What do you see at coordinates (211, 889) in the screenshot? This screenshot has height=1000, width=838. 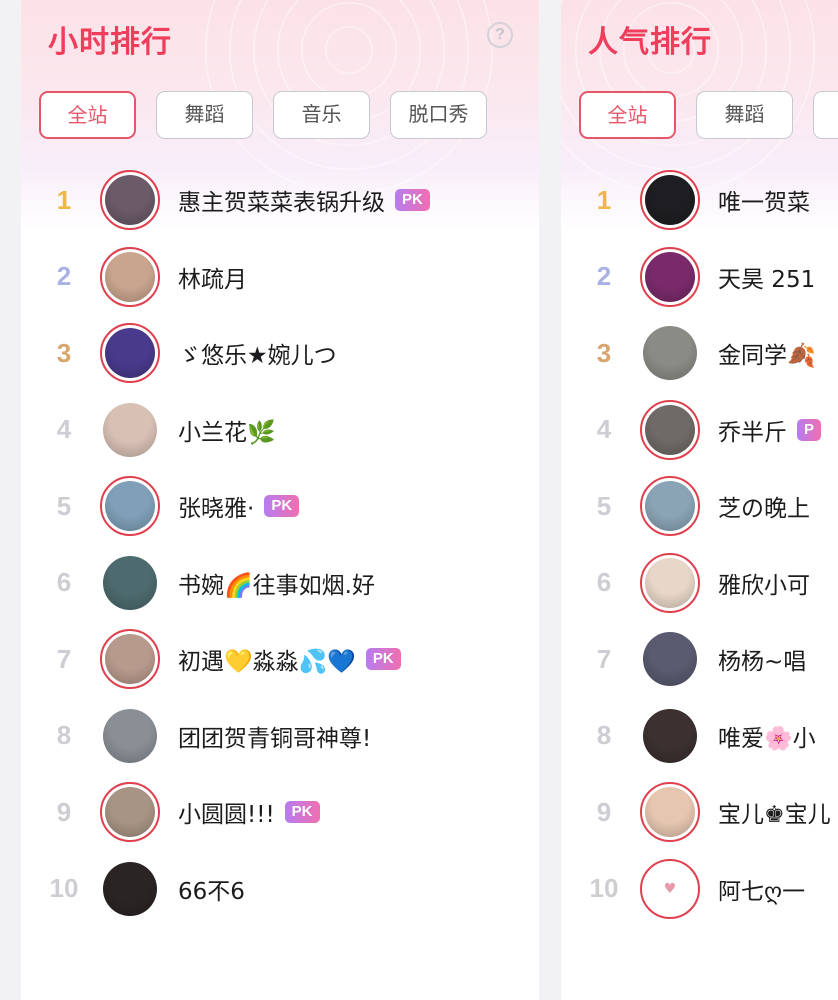 I see `streamer-name: 66不6` at bounding box center [211, 889].